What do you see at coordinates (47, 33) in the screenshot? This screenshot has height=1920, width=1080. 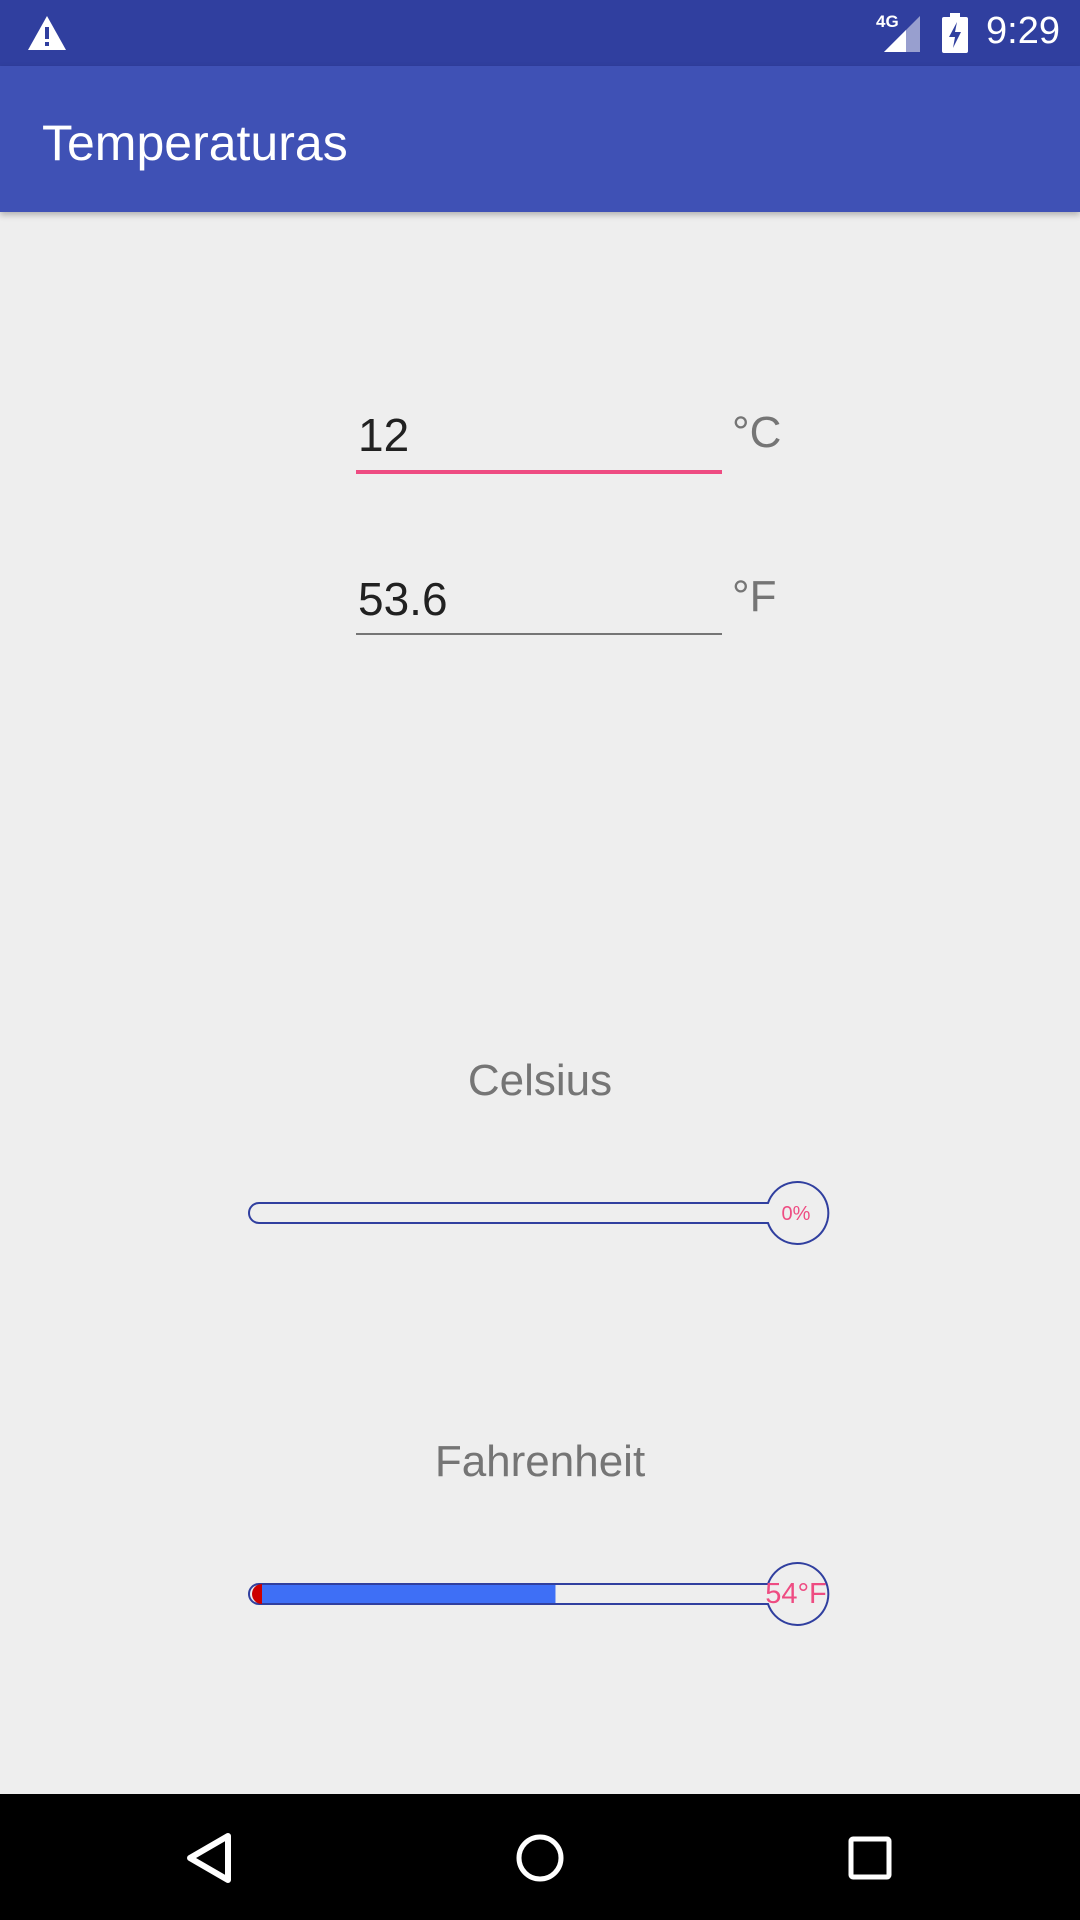 I see `warning-icon` at bounding box center [47, 33].